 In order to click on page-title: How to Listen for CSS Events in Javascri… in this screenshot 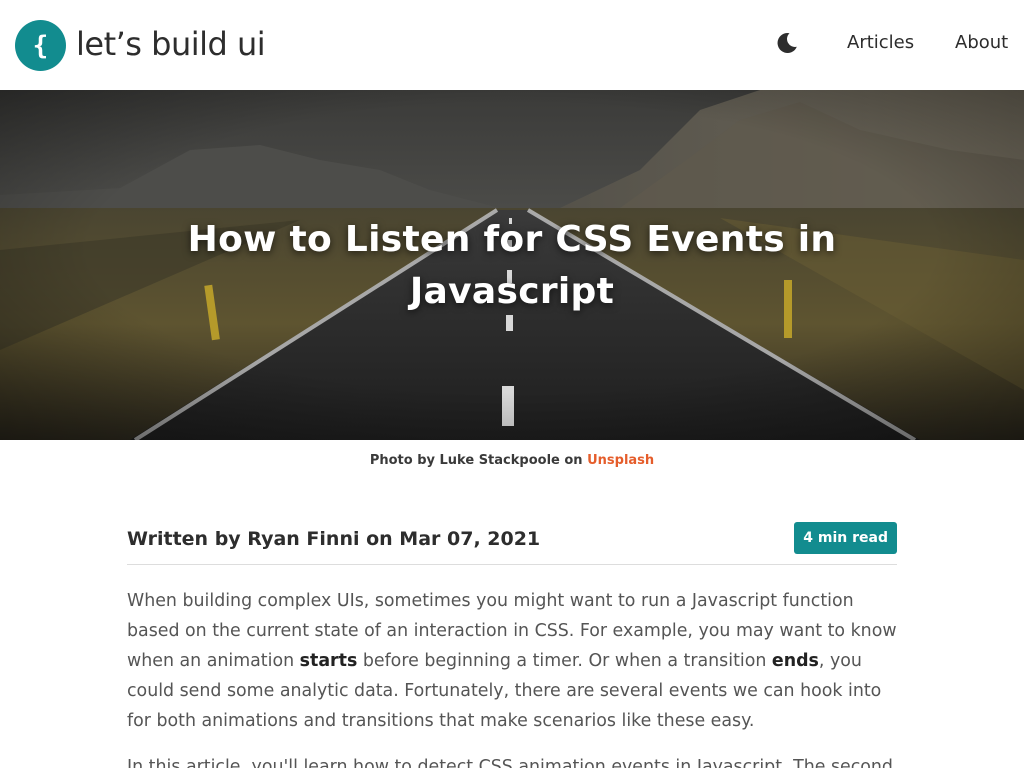, I will do `click(512, 265)`.